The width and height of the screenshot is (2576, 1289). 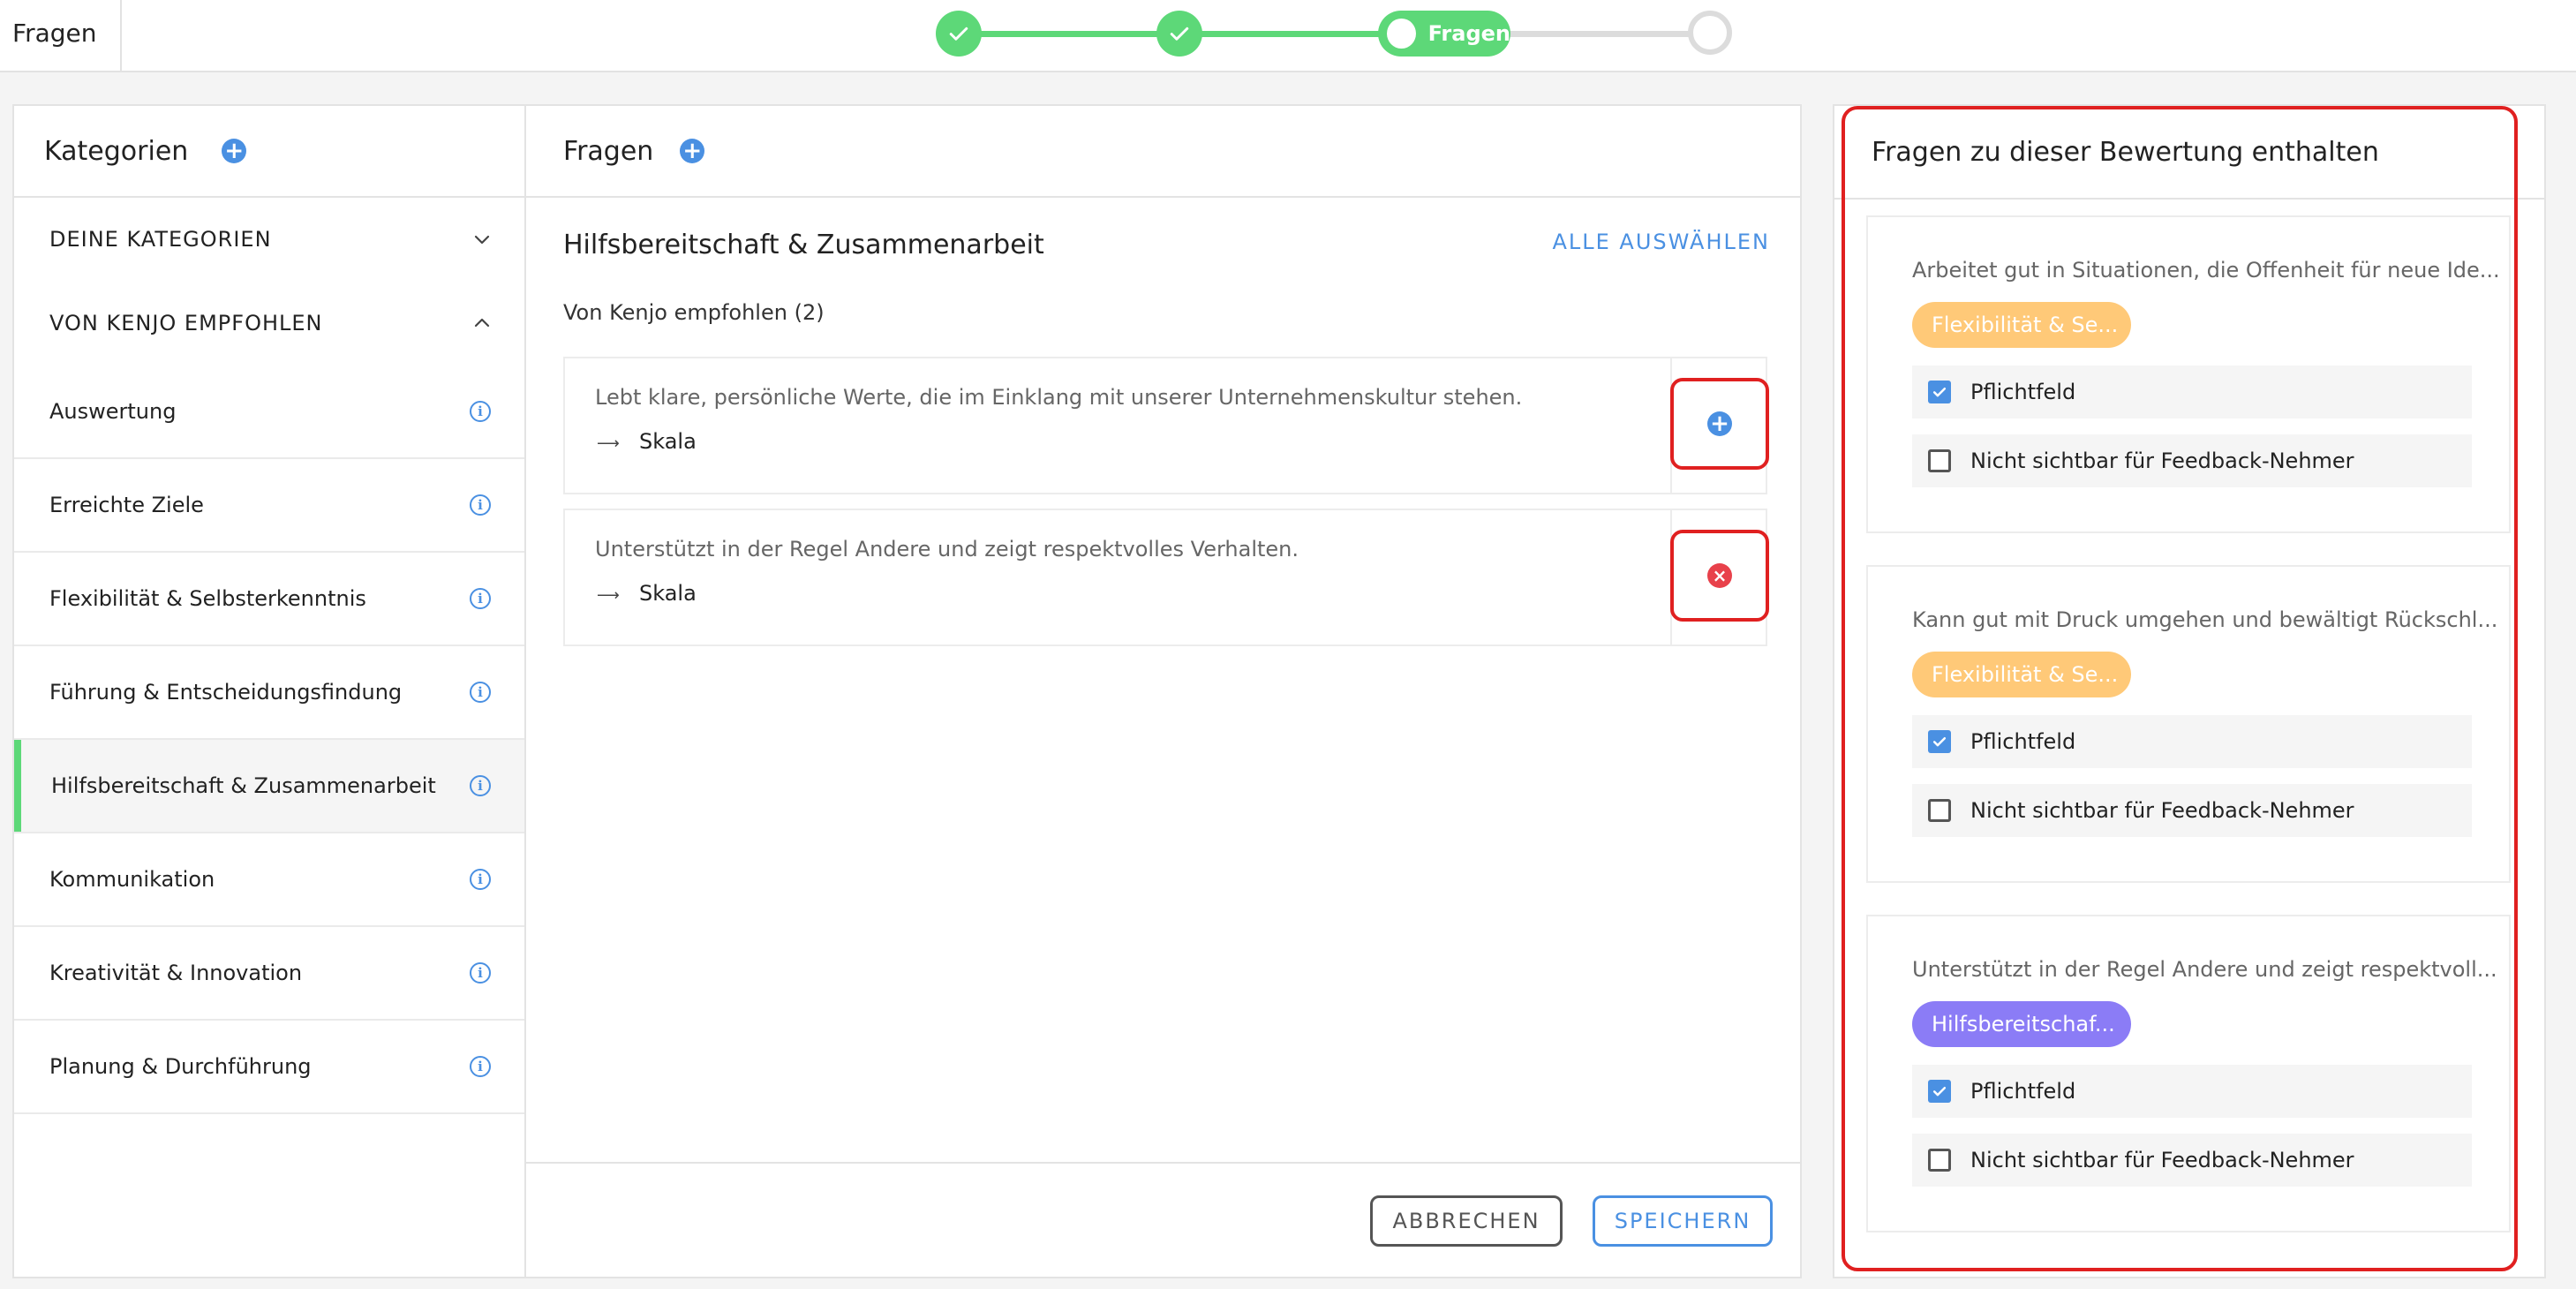 What do you see at coordinates (1163, 1219) in the screenshot?
I see `questions-footer: ABBRECHEN SPEICHERN` at bounding box center [1163, 1219].